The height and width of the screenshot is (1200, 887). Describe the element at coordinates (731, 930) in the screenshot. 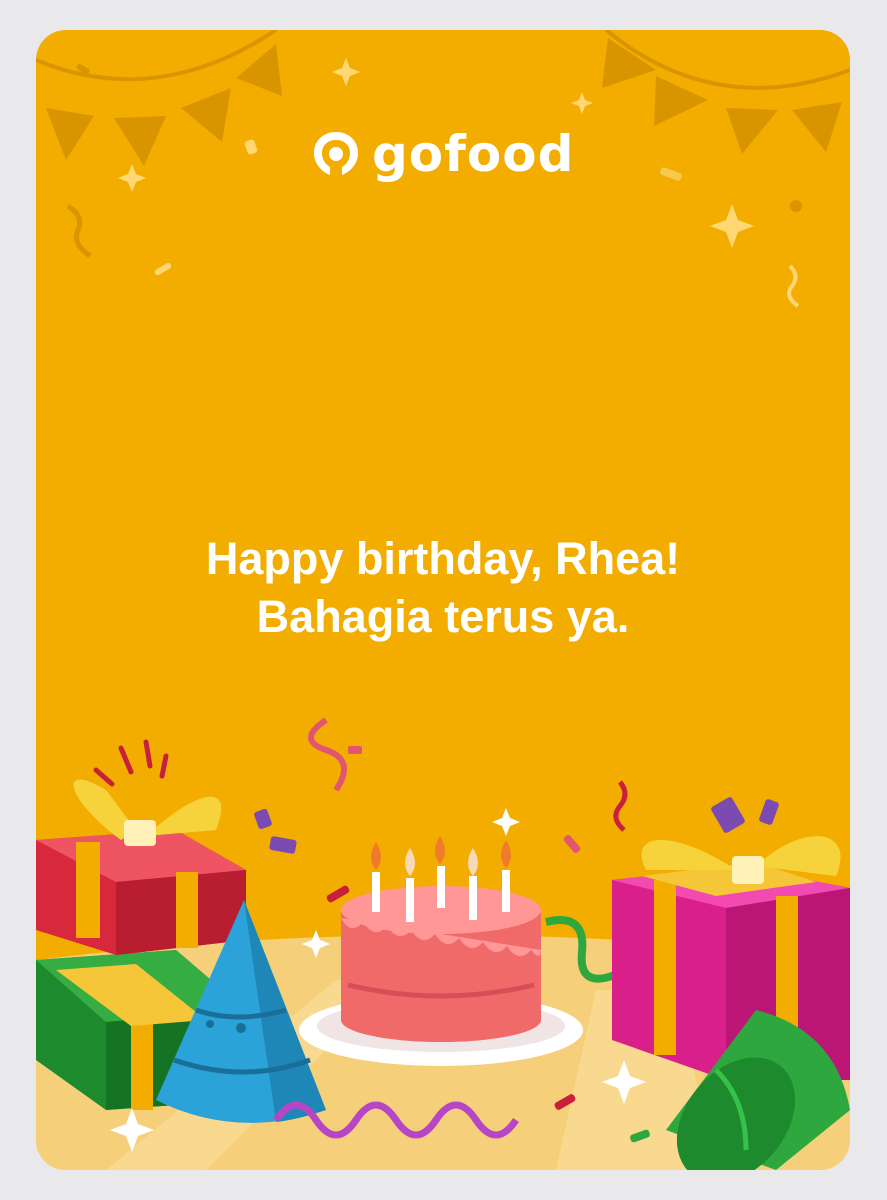

I see `gift-right` at that location.